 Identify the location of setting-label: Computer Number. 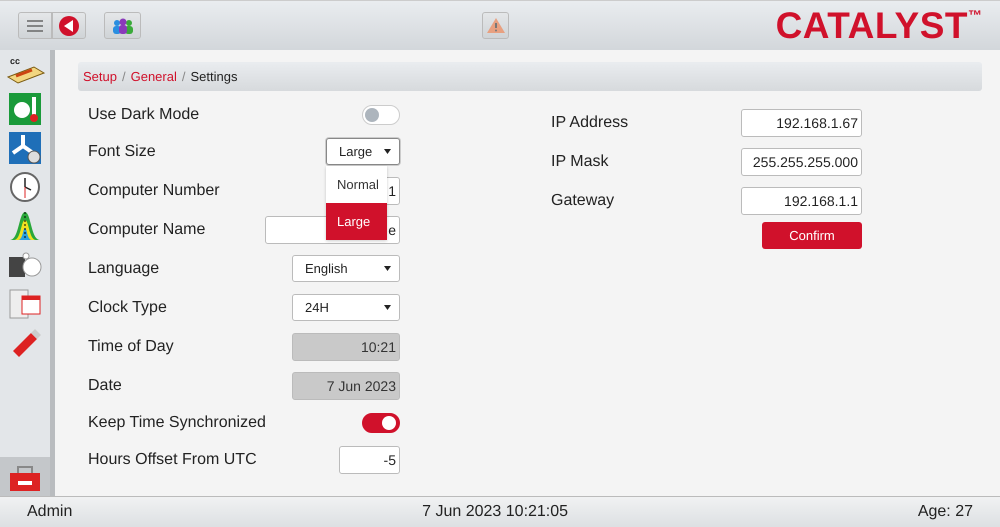
(154, 191).